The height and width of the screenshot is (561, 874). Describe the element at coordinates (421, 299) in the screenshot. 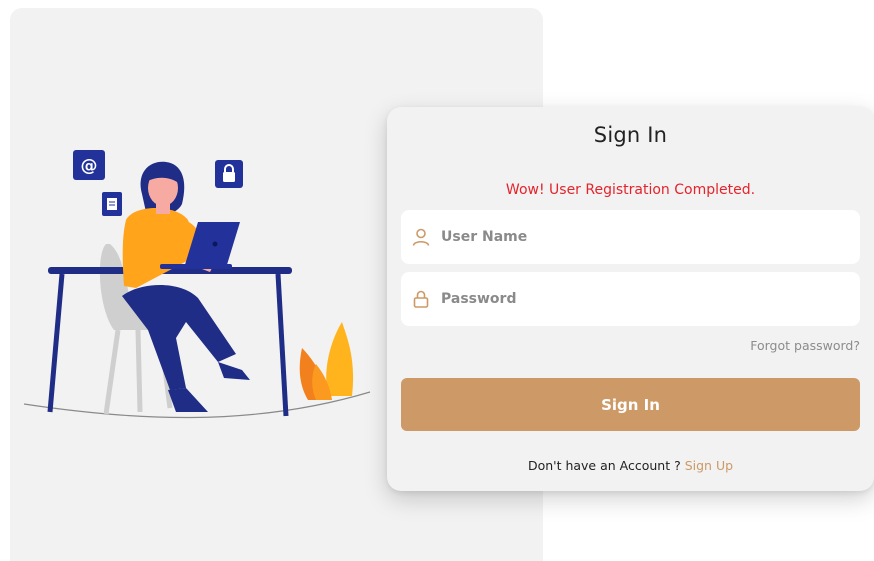

I see `lock-icon` at that location.